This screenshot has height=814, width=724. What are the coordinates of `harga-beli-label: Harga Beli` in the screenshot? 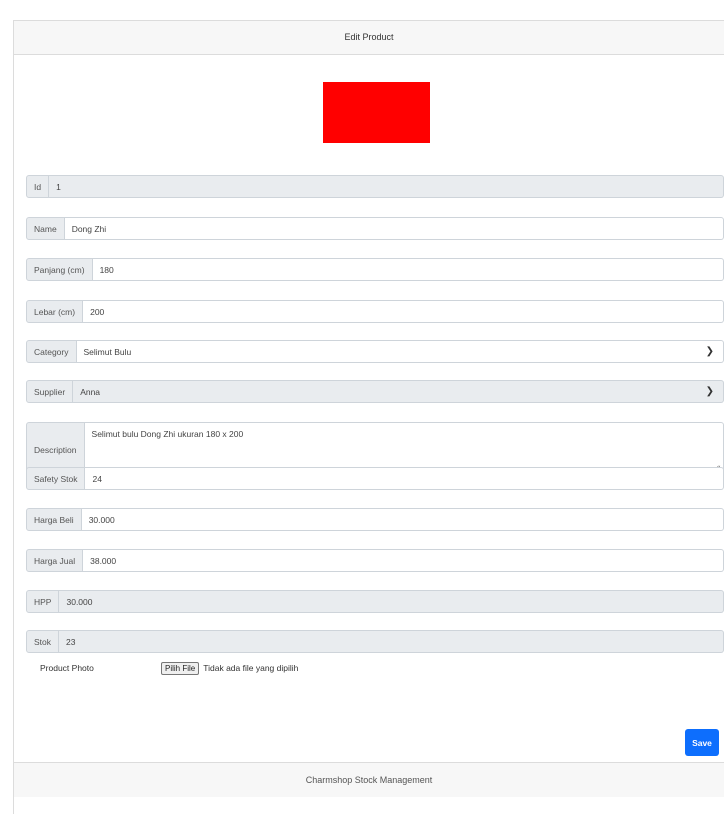 It's located at (54, 519).